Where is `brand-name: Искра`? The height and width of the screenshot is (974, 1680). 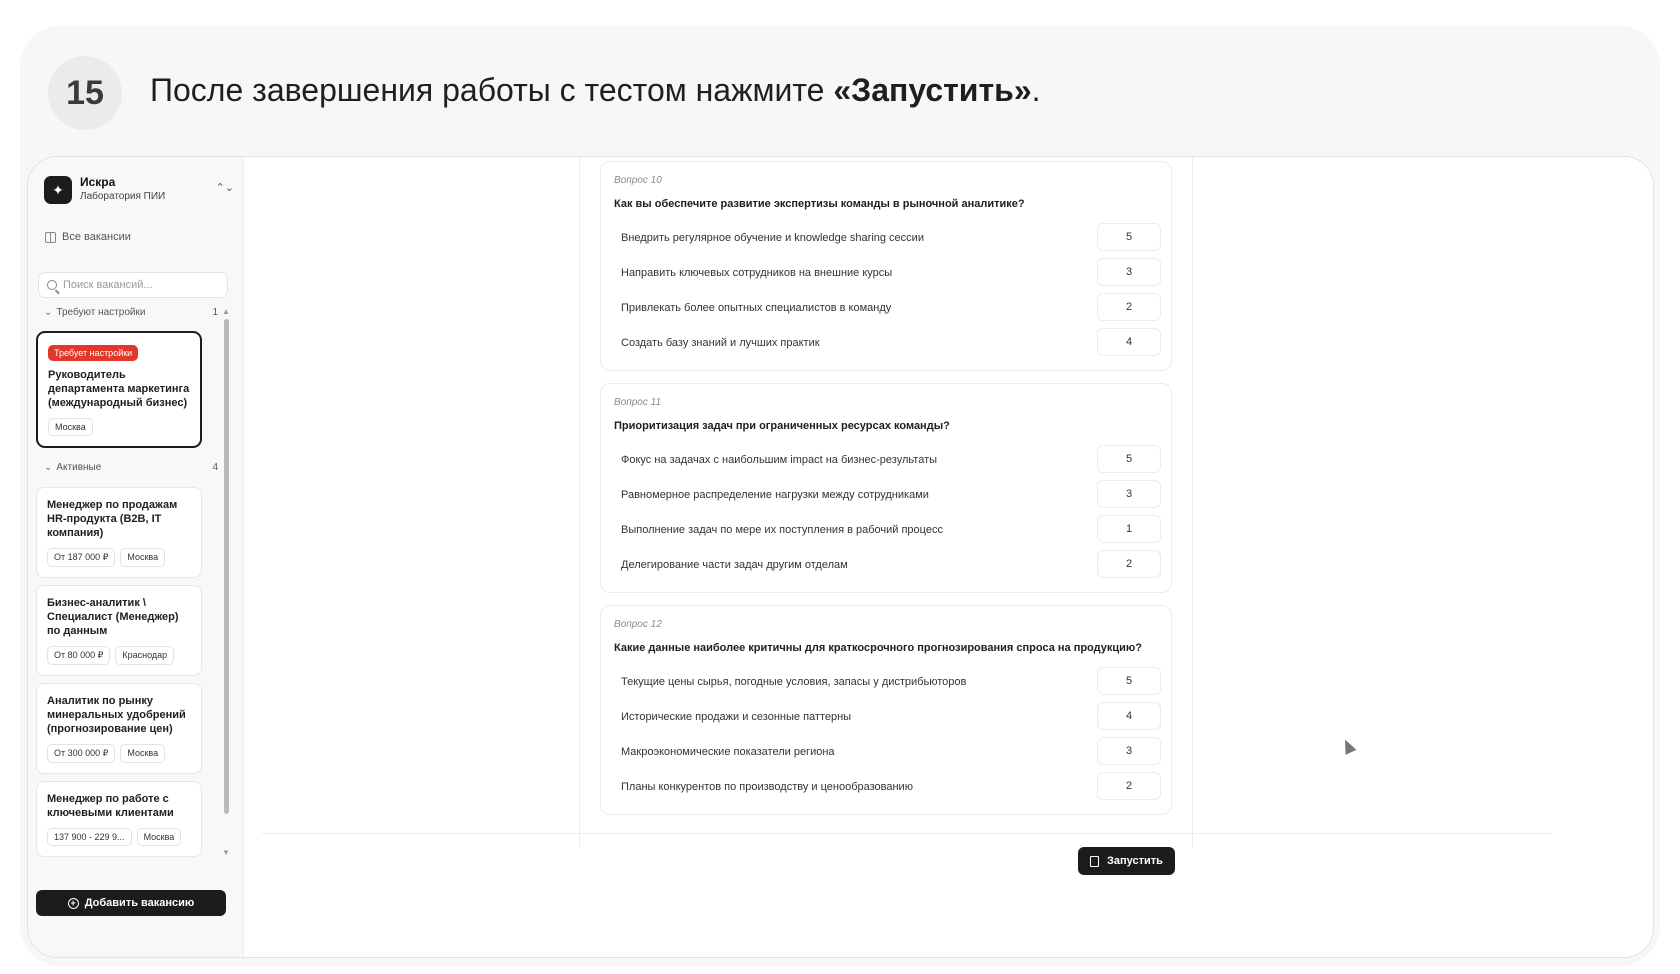
brand-name: Искра is located at coordinates (98, 182).